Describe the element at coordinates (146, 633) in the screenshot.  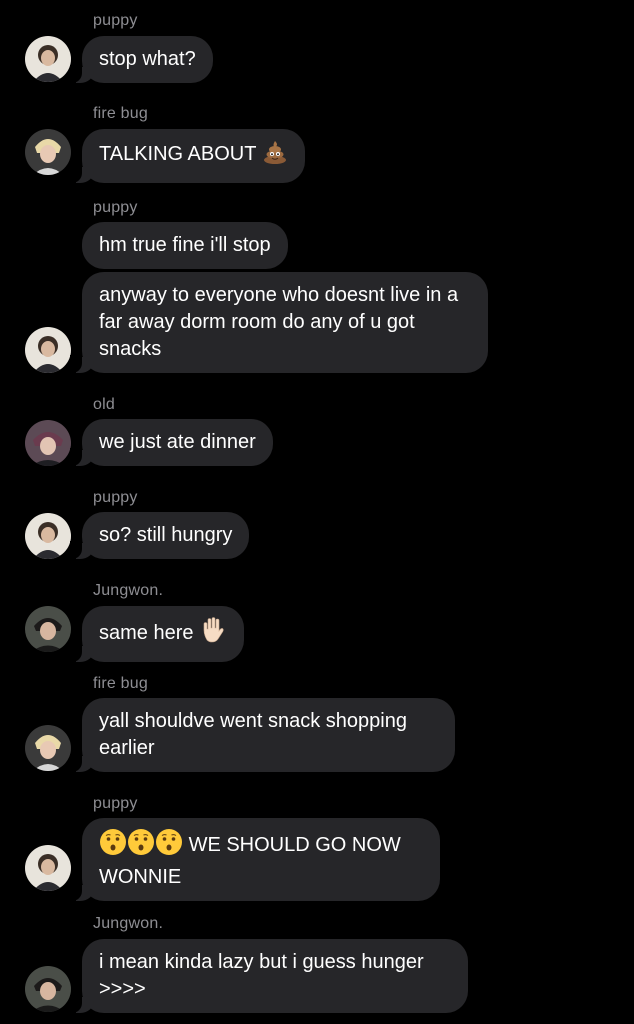
I see `message-text: same here` at that location.